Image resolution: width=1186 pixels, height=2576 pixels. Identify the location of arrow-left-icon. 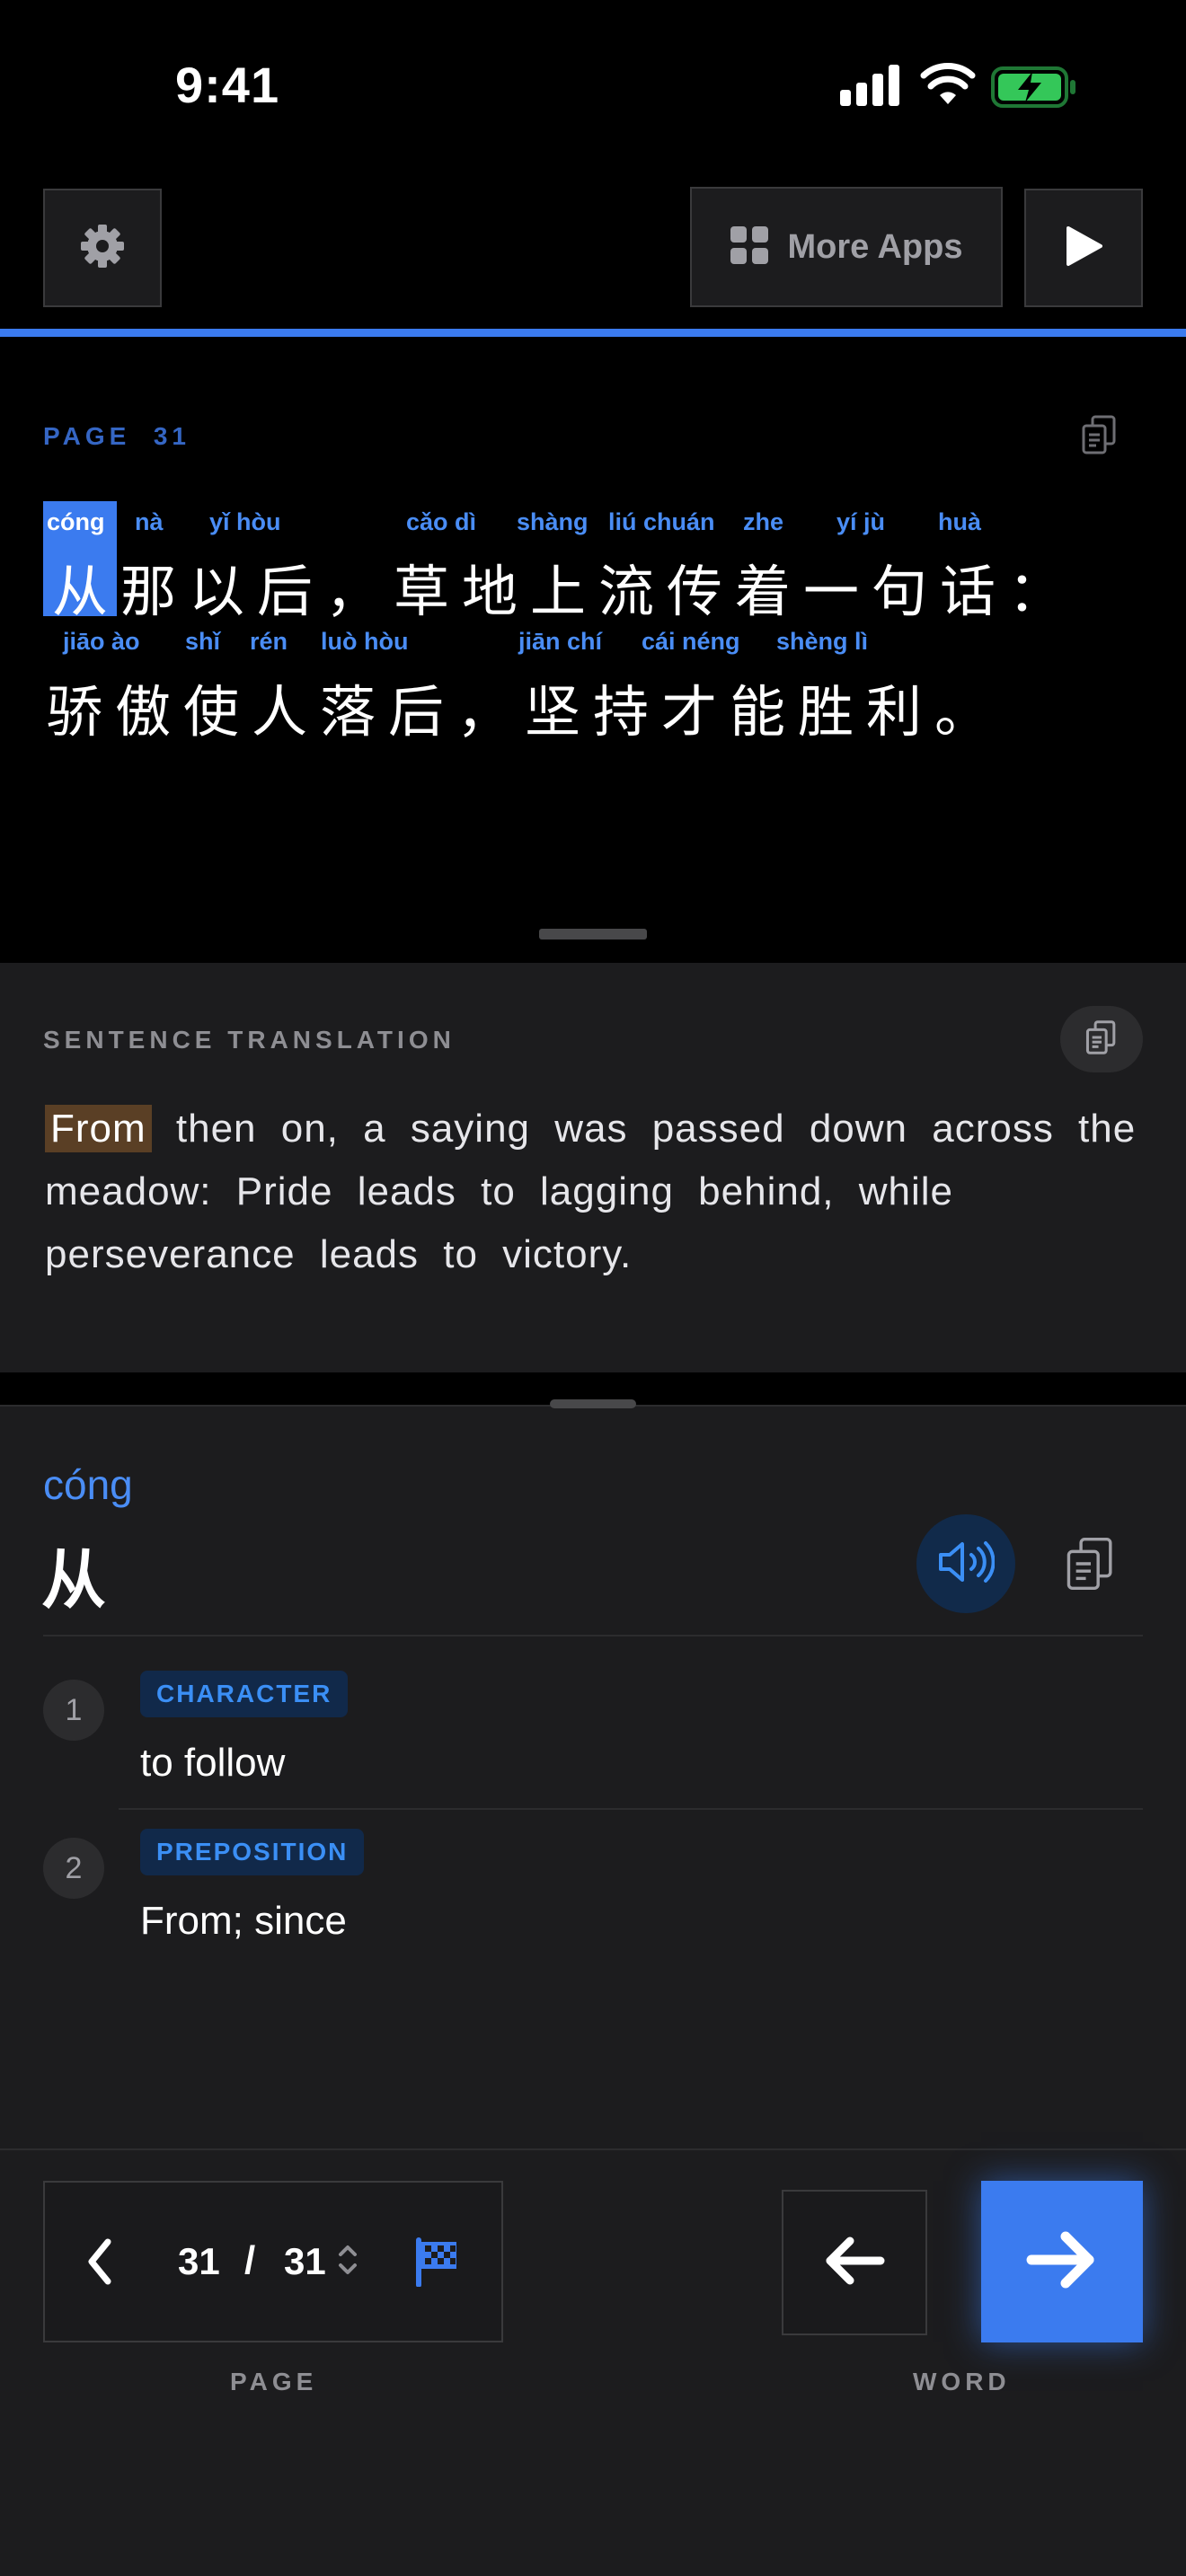
(854, 2263).